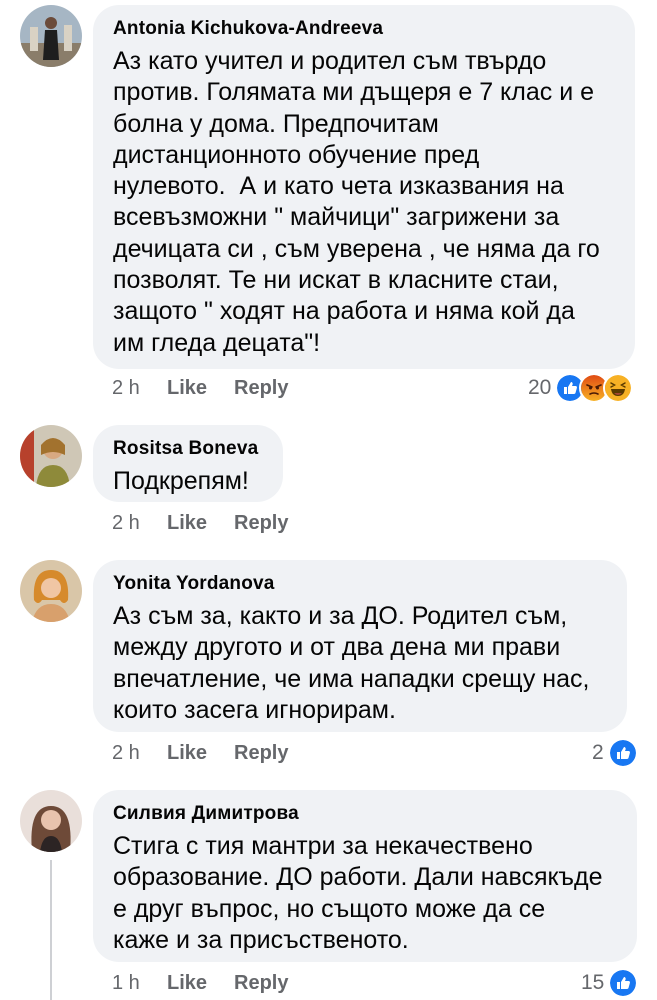  I want to click on comment-text: Подкрепям!, so click(181, 481).